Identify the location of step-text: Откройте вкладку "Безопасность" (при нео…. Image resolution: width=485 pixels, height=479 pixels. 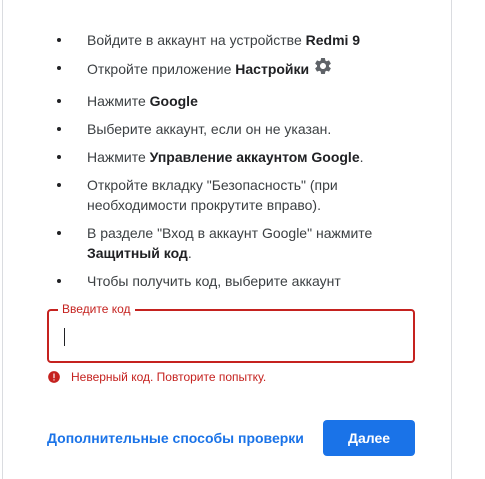
(212, 195).